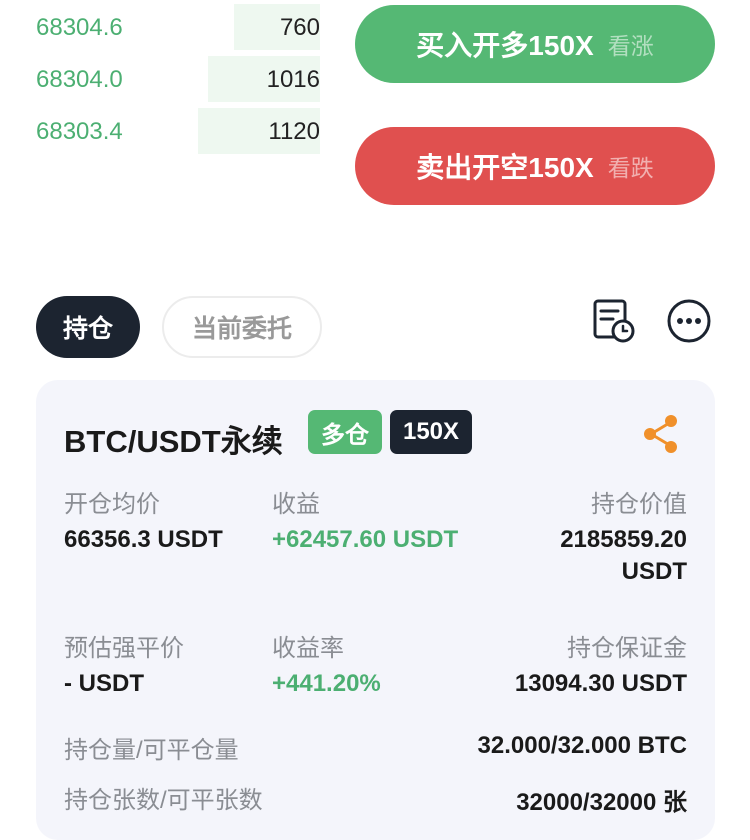 The width and height of the screenshot is (750, 840). Describe the element at coordinates (79, 79) in the screenshot. I see `ask-price: 68304.0` at that location.